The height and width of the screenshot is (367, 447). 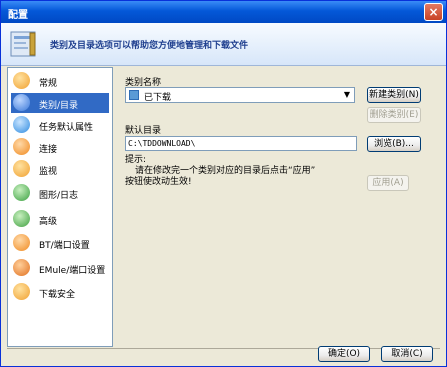 I want to click on folder-icon, so click(x=21, y=102).